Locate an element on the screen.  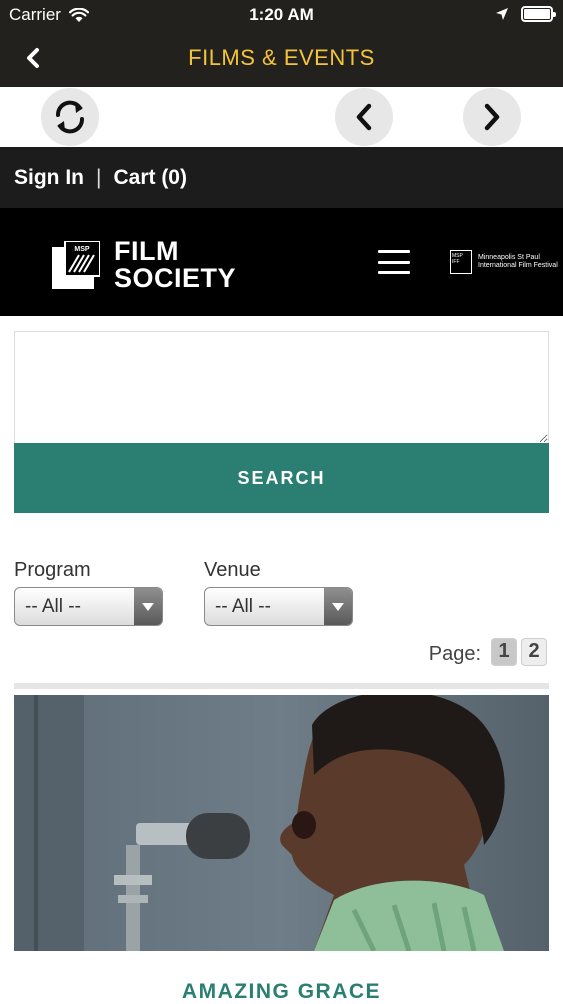
chevron-left-icon is located at coordinates (364, 117).